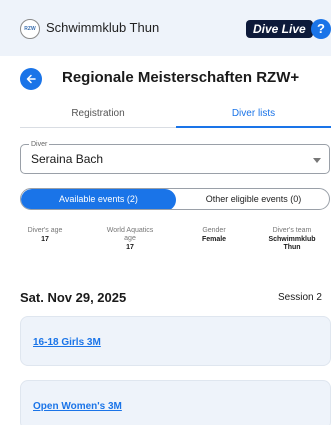 The width and height of the screenshot is (331, 425). What do you see at coordinates (98, 116) in the screenshot?
I see `tab-registration: Registration` at bounding box center [98, 116].